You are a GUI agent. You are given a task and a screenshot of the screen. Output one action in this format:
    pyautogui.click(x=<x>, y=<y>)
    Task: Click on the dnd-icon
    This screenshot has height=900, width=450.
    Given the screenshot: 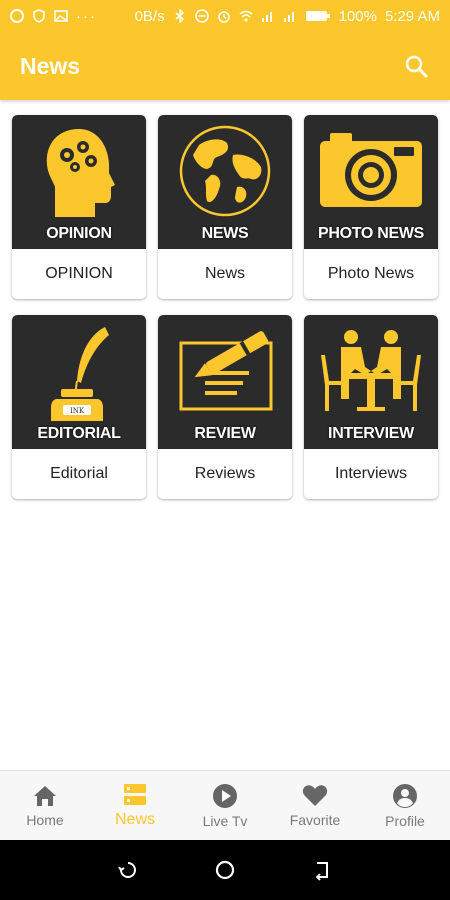 What is the action you would take?
    pyautogui.click(x=201, y=16)
    